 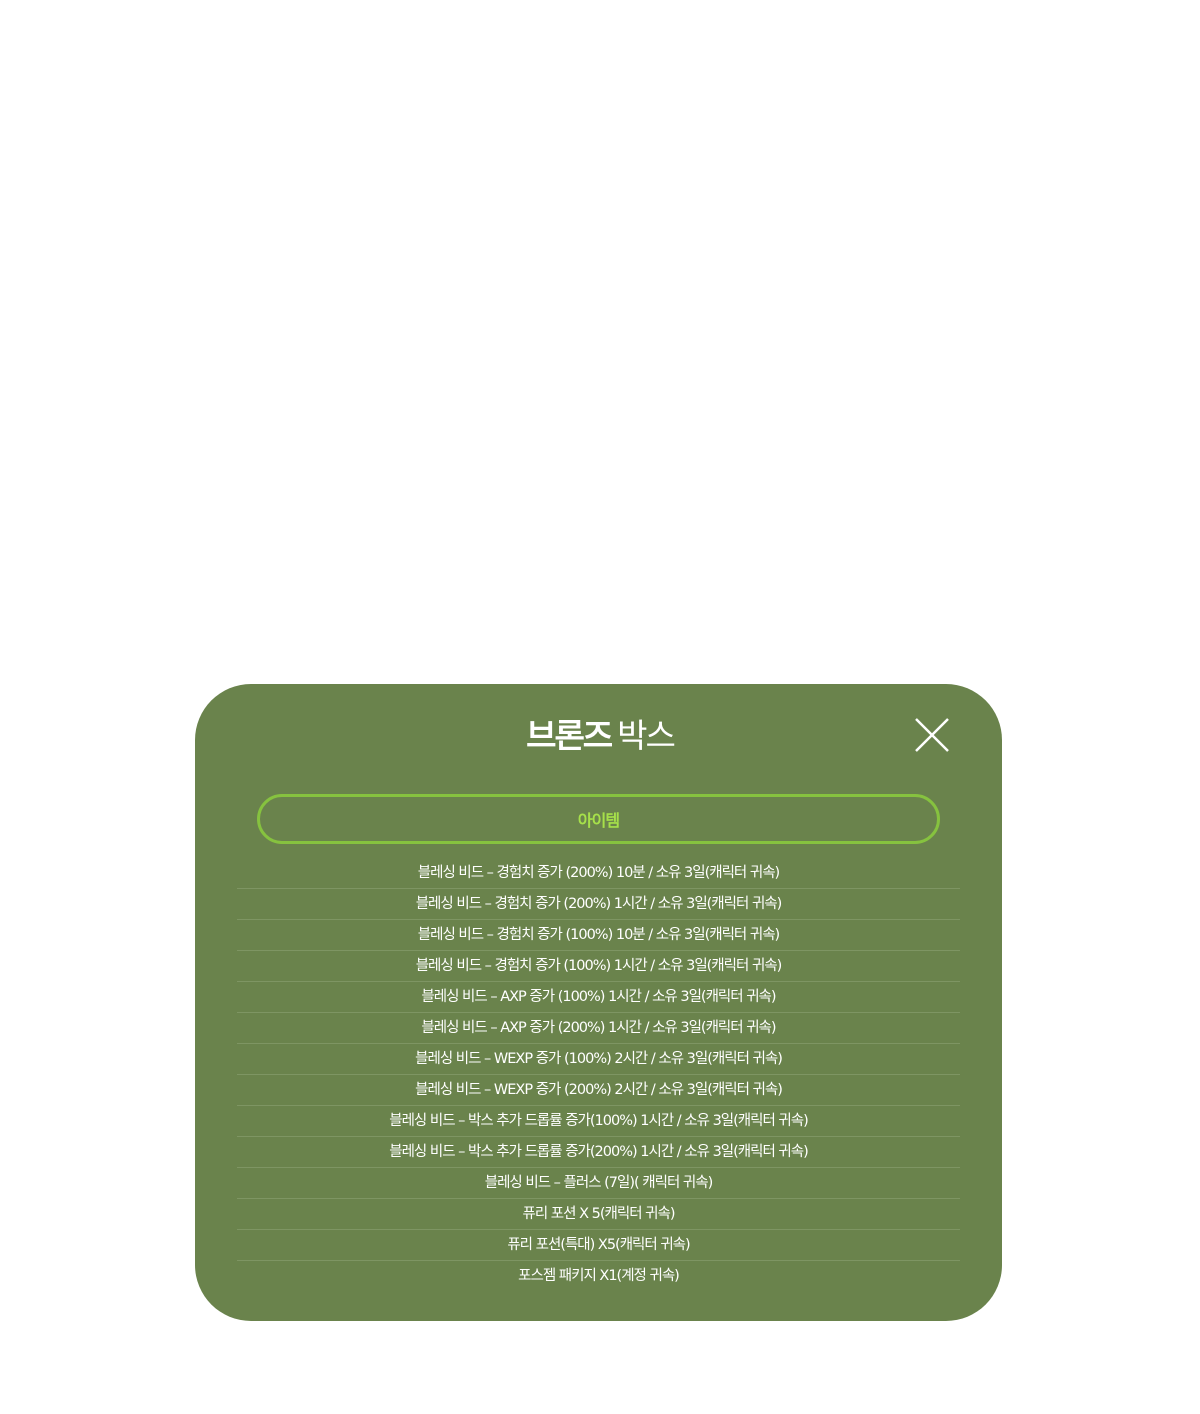 I want to click on list-item: 퓨리 포션(특대) X5(캐릭터 귀속), so click(x=598, y=1245).